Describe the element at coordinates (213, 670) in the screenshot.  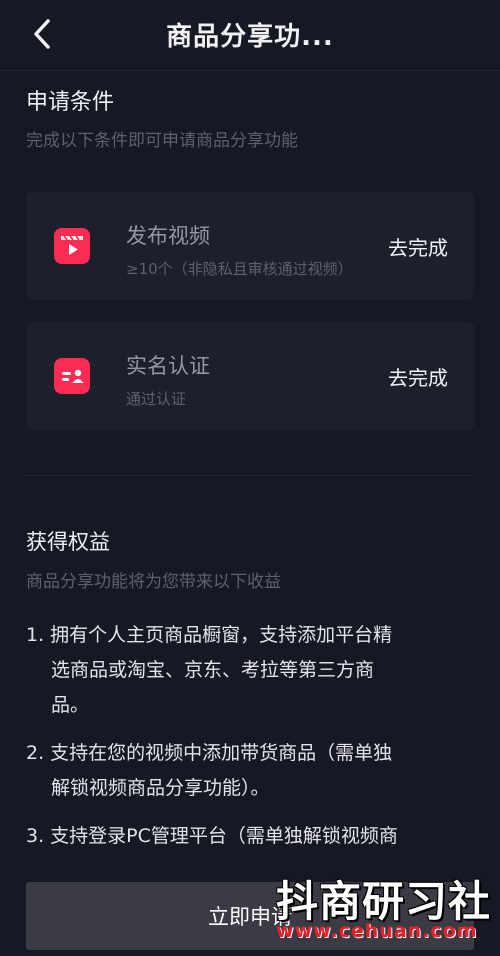
I see `benefit-line: 选商品或淘宝、京东、考拉等第三方商` at that location.